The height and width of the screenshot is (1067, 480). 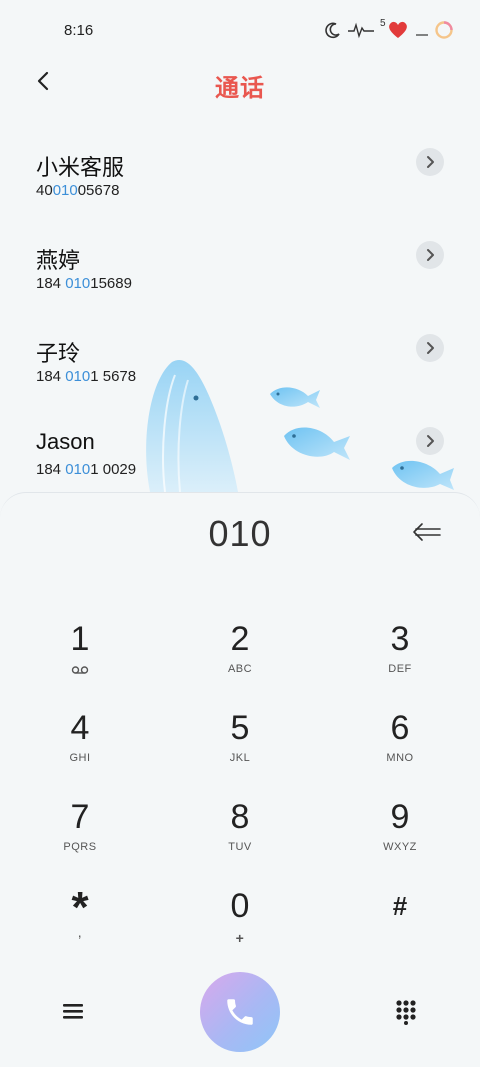 What do you see at coordinates (241, 277) in the screenshot?
I see `contact-item: 燕婷 184 01015689` at bounding box center [241, 277].